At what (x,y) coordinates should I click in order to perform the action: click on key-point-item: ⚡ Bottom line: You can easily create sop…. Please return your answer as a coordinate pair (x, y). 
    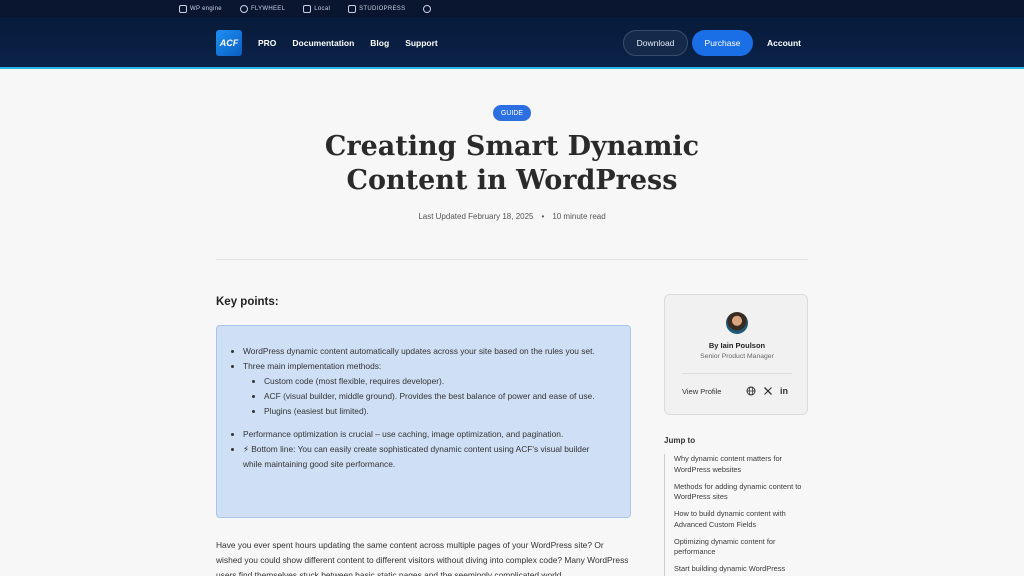
    Looking at the image, I should click on (426, 457).